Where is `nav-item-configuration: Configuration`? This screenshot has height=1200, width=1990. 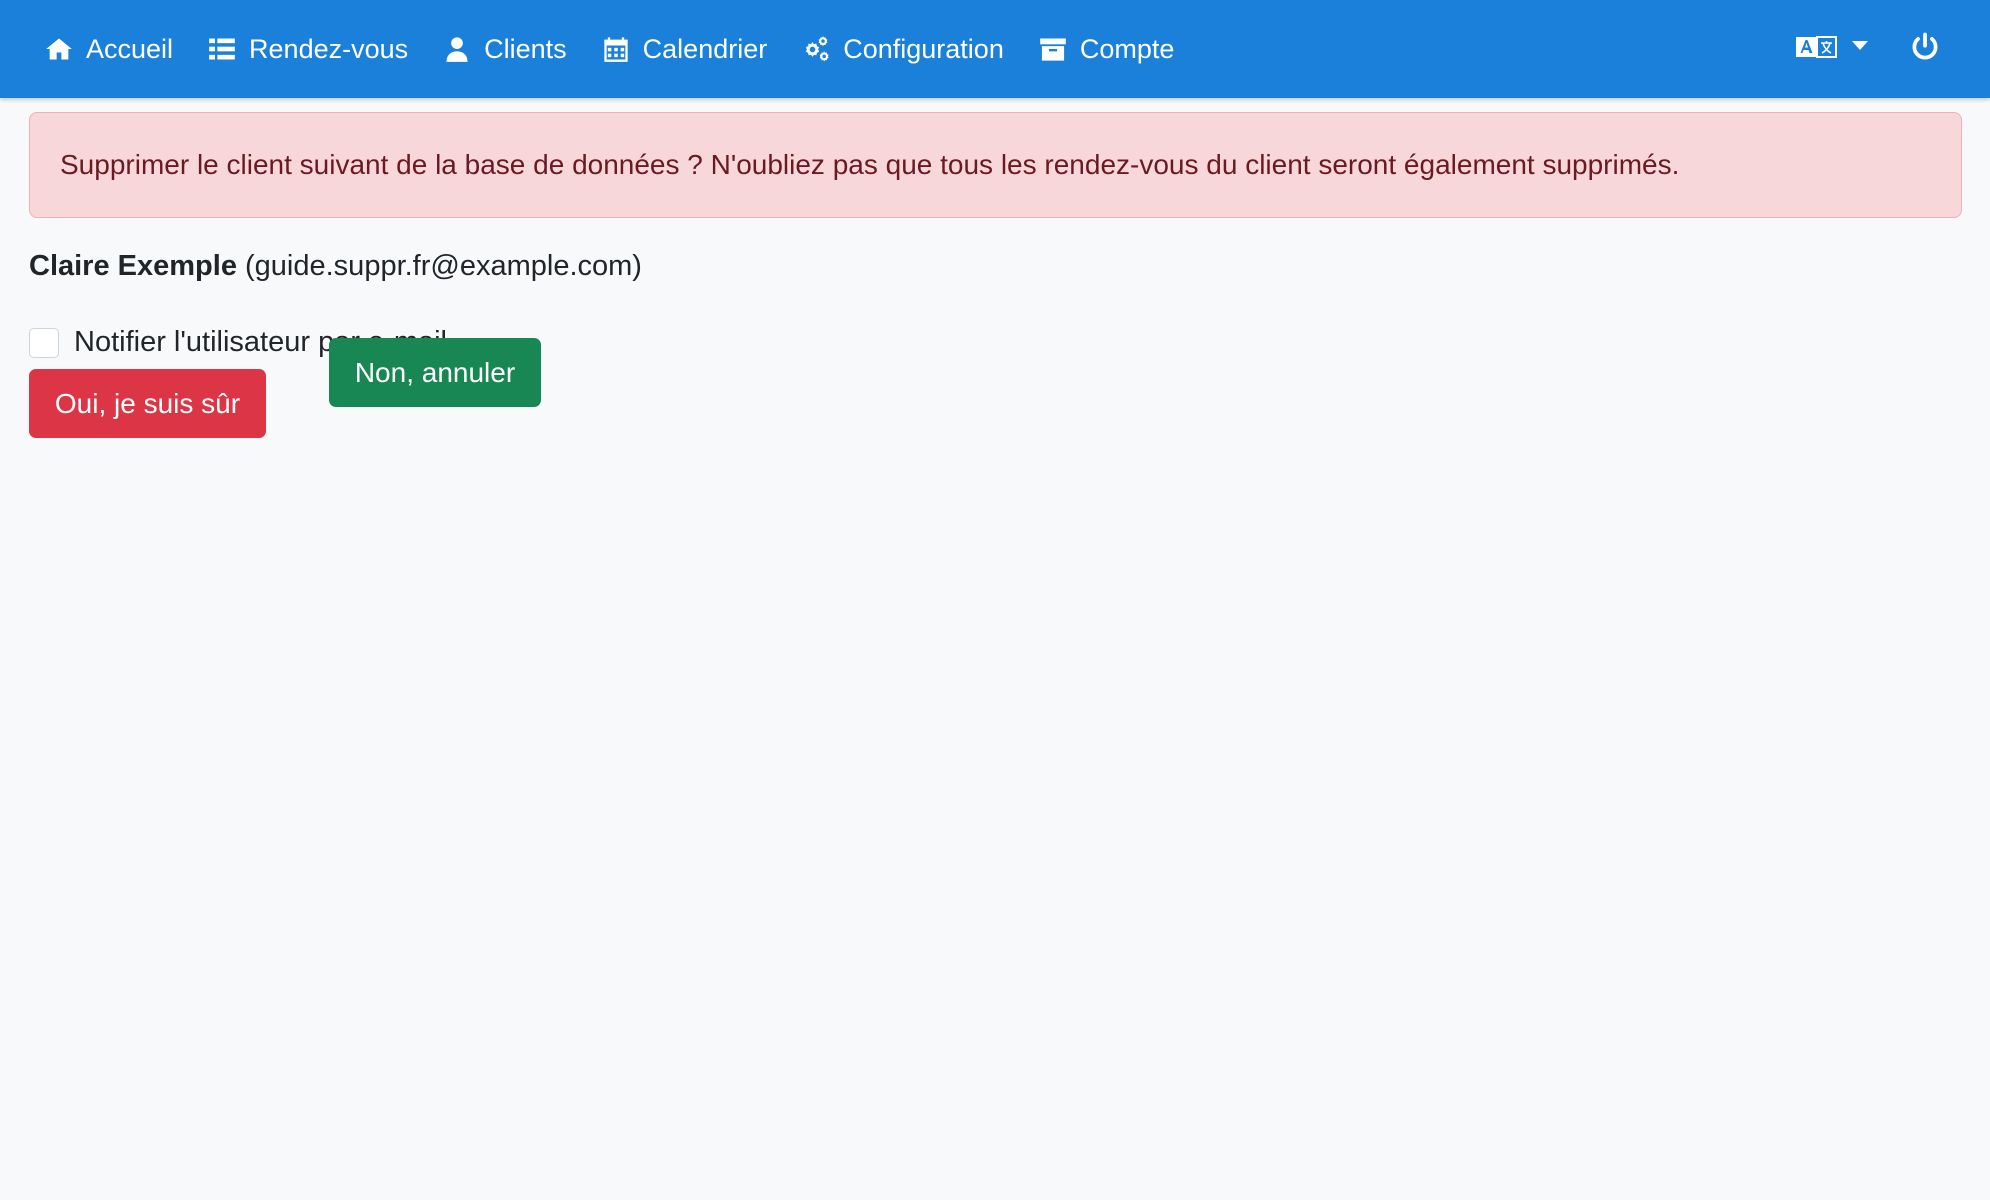
nav-item-configuration: Configuration is located at coordinates (902, 49).